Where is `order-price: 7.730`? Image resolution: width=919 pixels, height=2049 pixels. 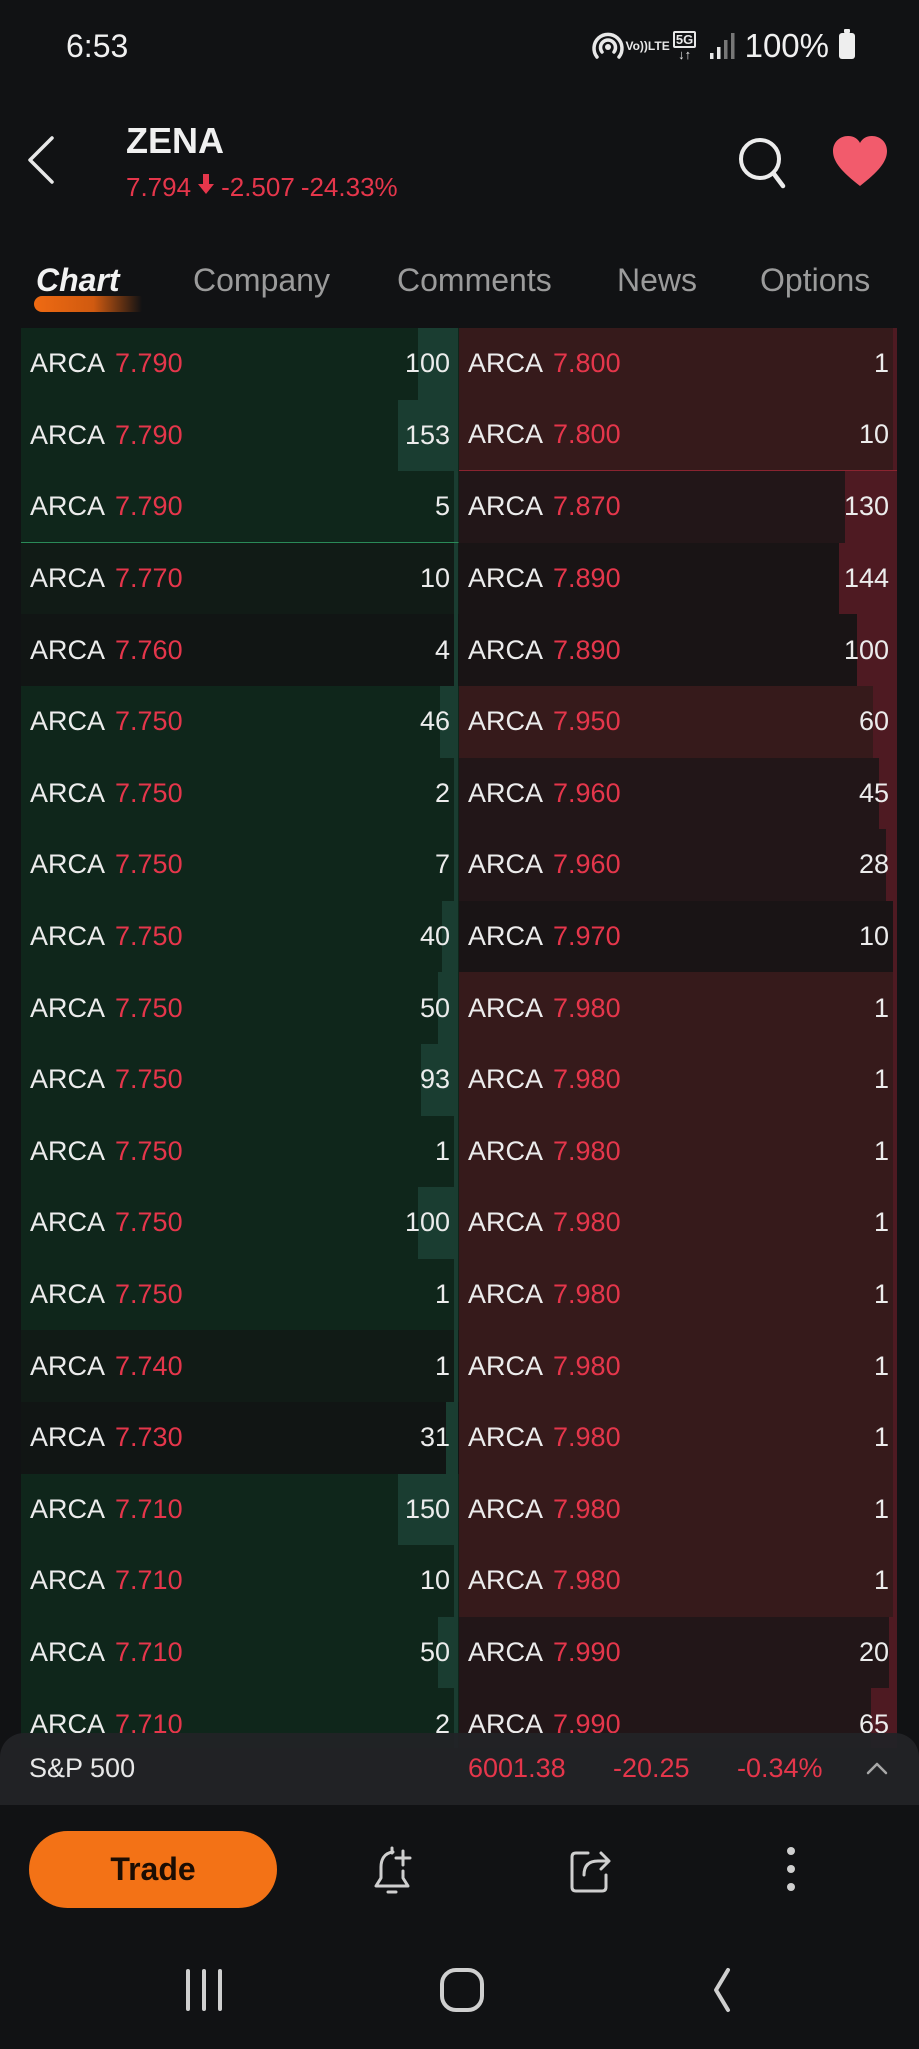 order-price: 7.730 is located at coordinates (149, 1437).